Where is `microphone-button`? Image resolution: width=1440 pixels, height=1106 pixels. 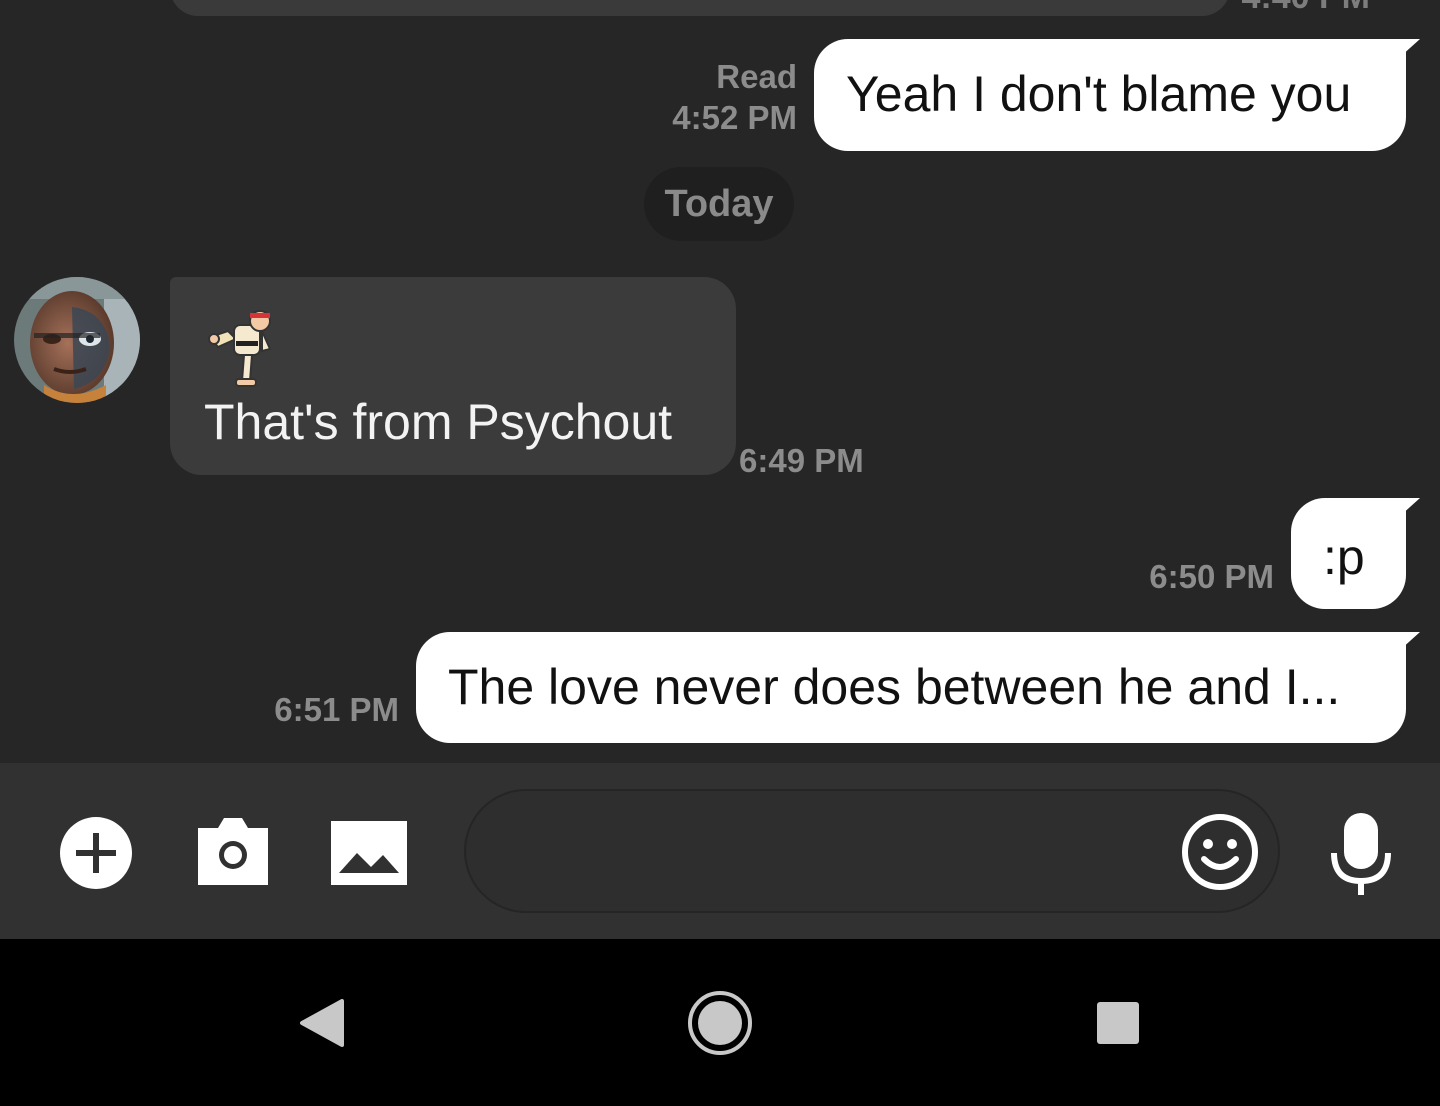
microphone-button is located at coordinates (1361, 856).